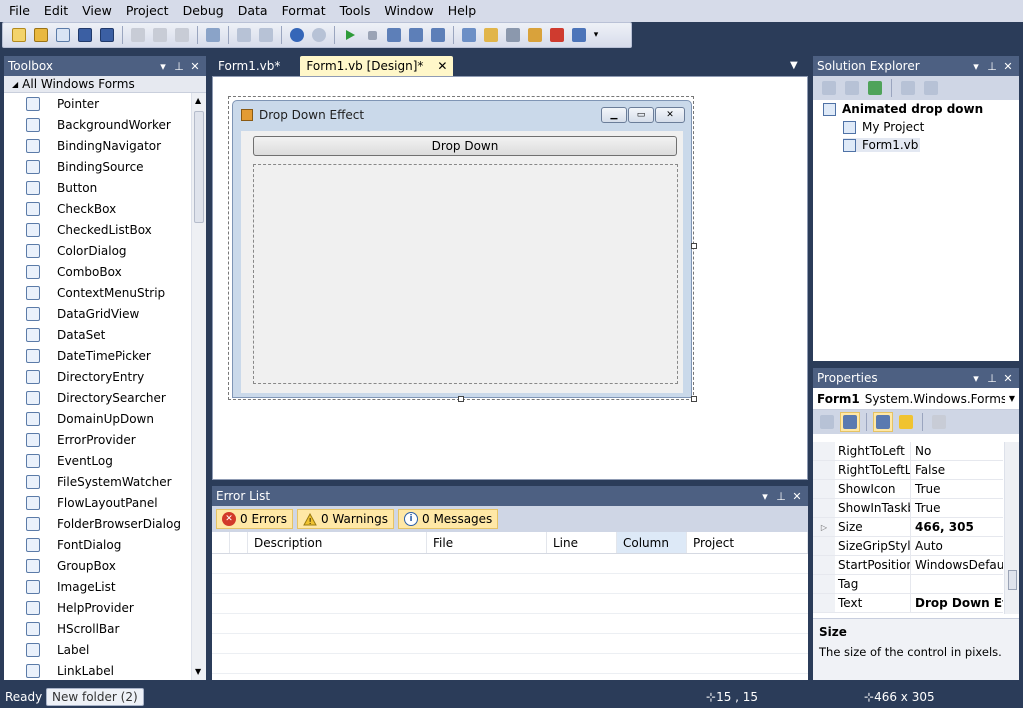  What do you see at coordinates (579, 35) in the screenshot?
I see `extension-manager-button` at bounding box center [579, 35].